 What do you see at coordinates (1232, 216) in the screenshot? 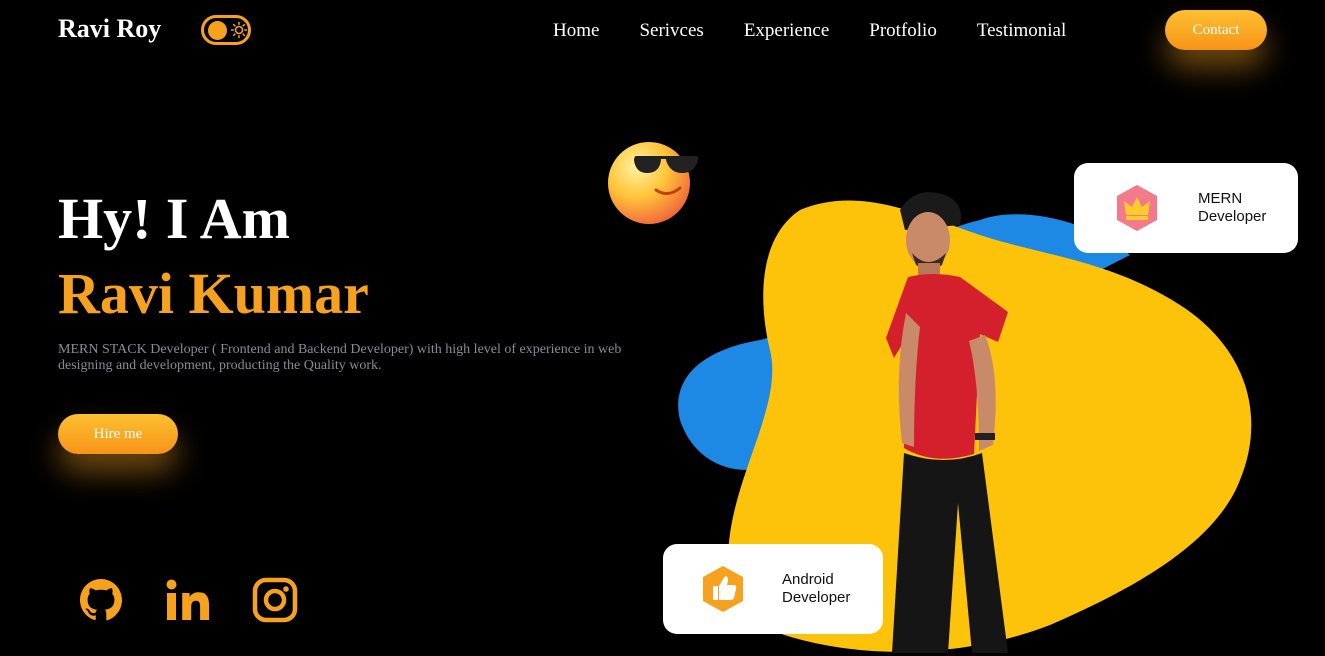
I see `mern-card-line2: Developer` at bounding box center [1232, 216].